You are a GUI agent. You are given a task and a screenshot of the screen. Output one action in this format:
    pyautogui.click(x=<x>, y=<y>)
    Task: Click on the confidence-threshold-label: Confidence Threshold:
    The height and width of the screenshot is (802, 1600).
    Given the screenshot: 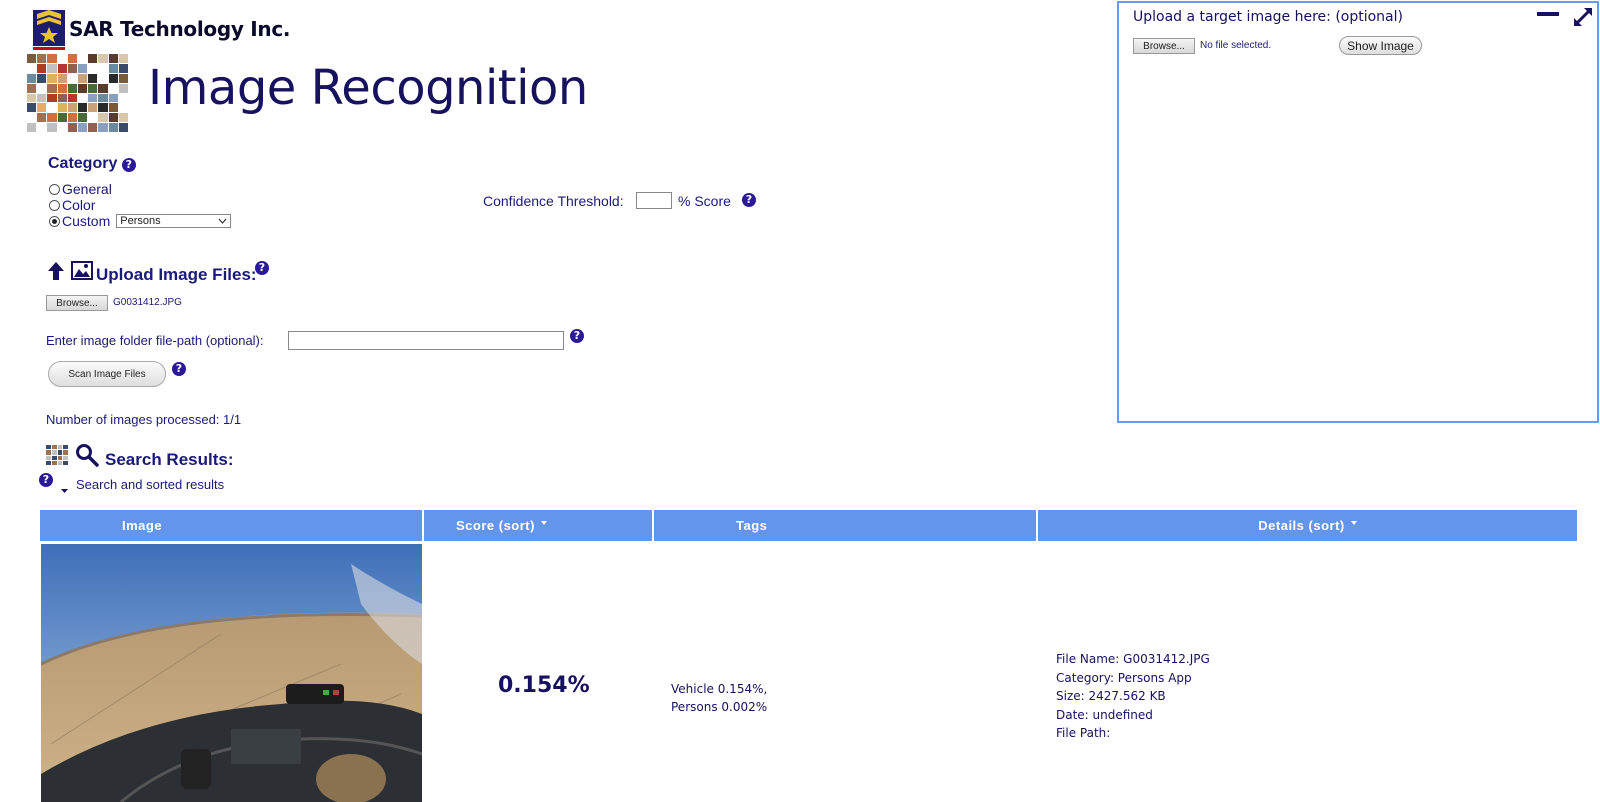 What is the action you would take?
    pyautogui.click(x=553, y=201)
    